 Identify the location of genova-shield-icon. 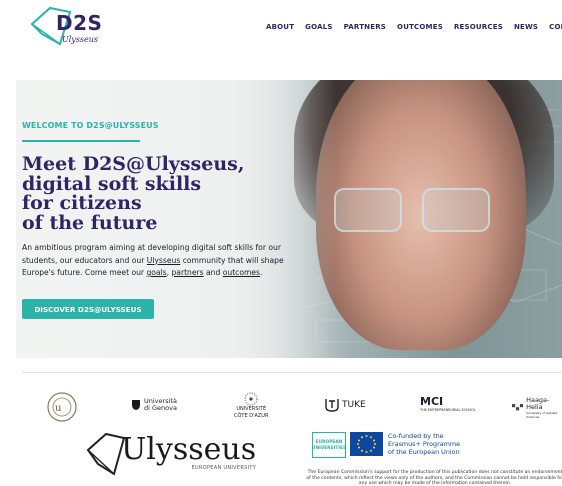
(136, 405).